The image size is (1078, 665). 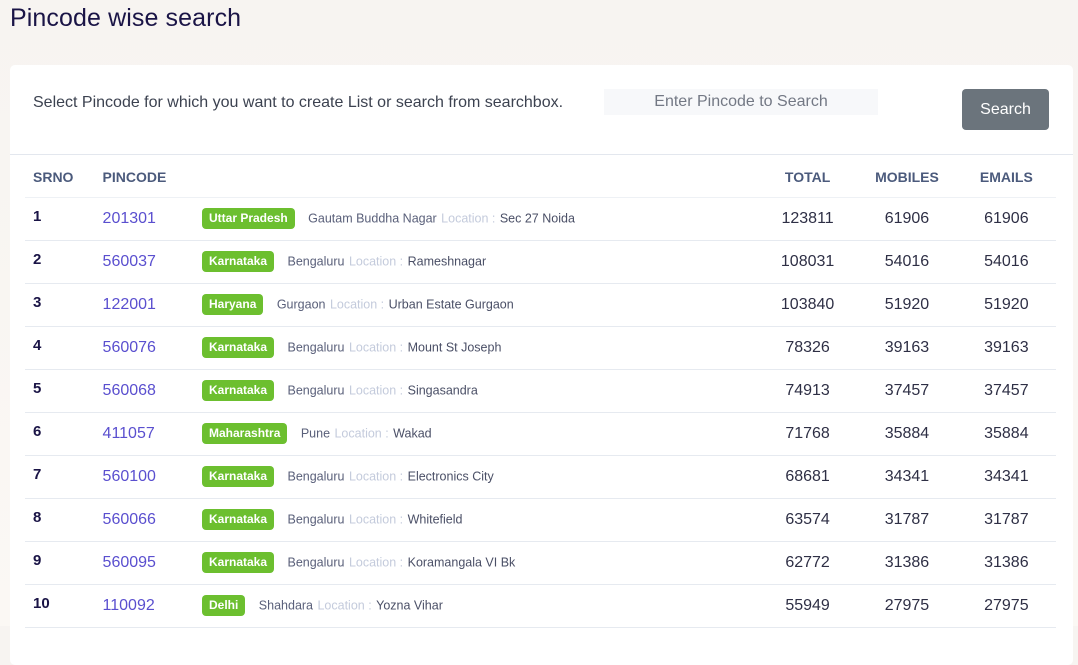 I want to click on row-total: 103840, so click(x=807, y=305).